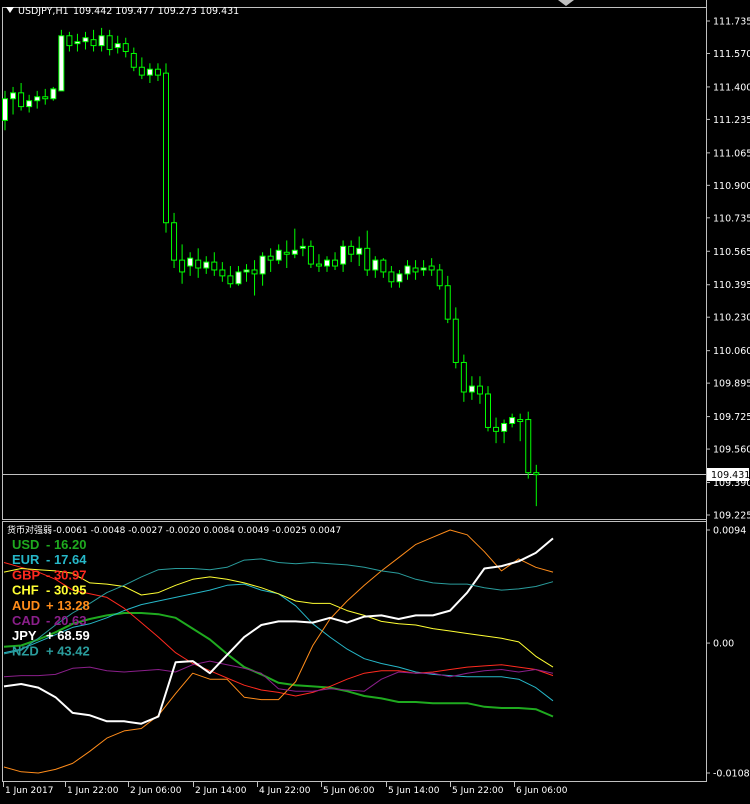 This screenshot has width=750, height=804. Describe the element at coordinates (731, 516) in the screenshot. I see `price-tick-label: 109.225` at that location.